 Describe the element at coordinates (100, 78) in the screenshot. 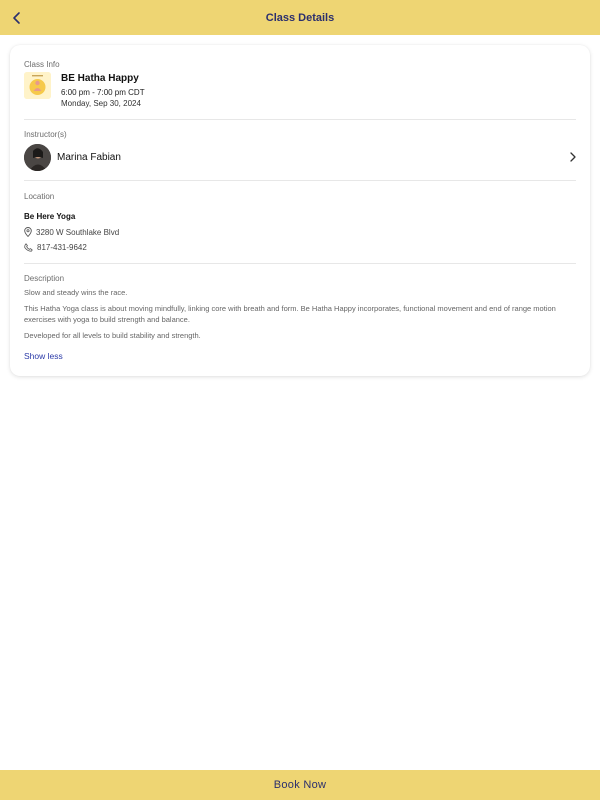

I see `class-title: BE Hatha Happy` at that location.